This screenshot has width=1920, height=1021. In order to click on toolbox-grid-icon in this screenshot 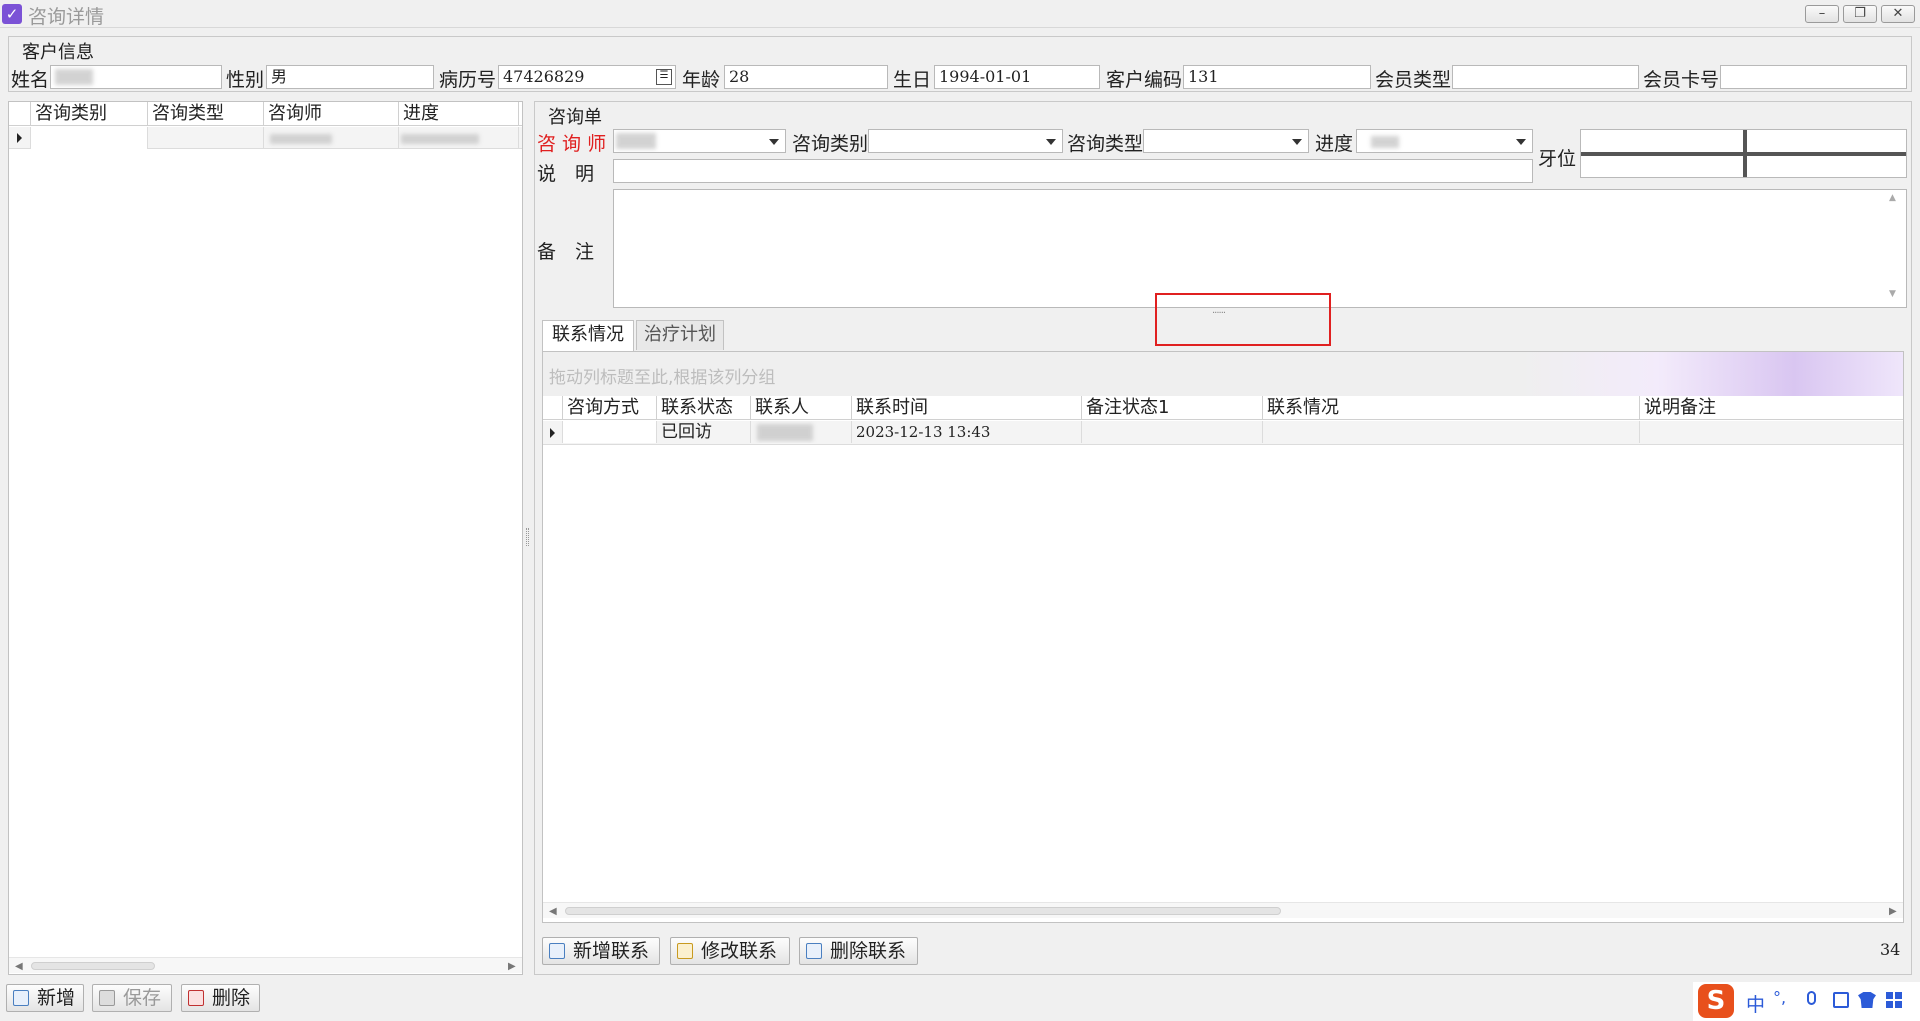, I will do `click(1894, 1000)`.